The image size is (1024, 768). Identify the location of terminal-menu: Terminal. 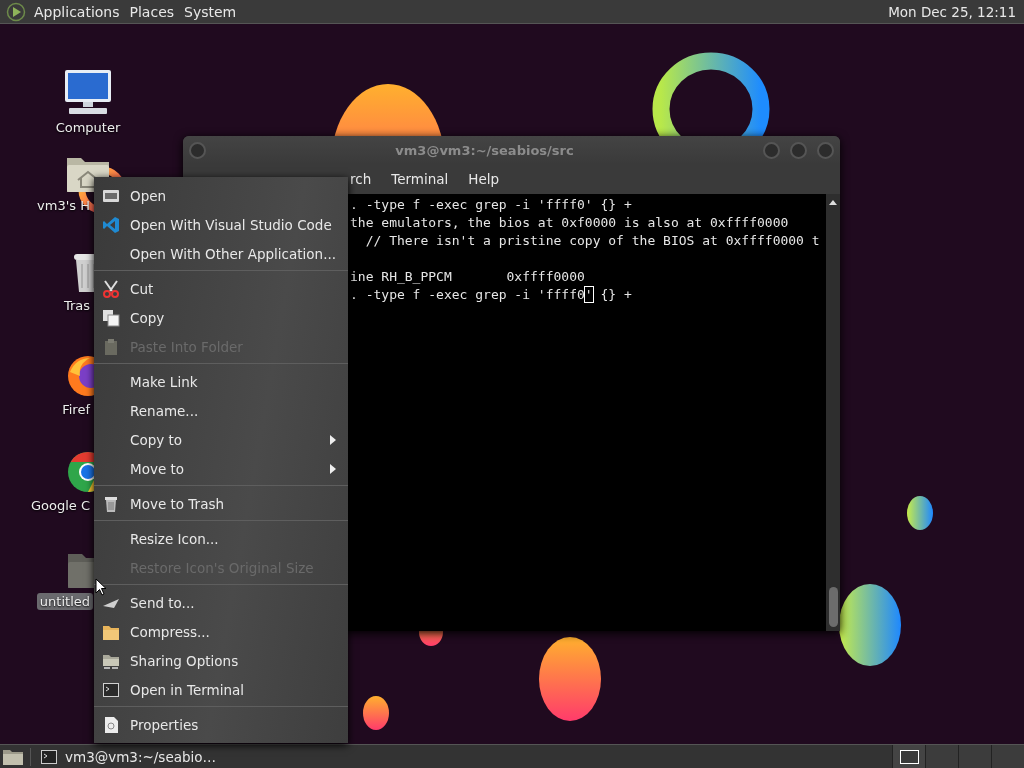
(420, 179).